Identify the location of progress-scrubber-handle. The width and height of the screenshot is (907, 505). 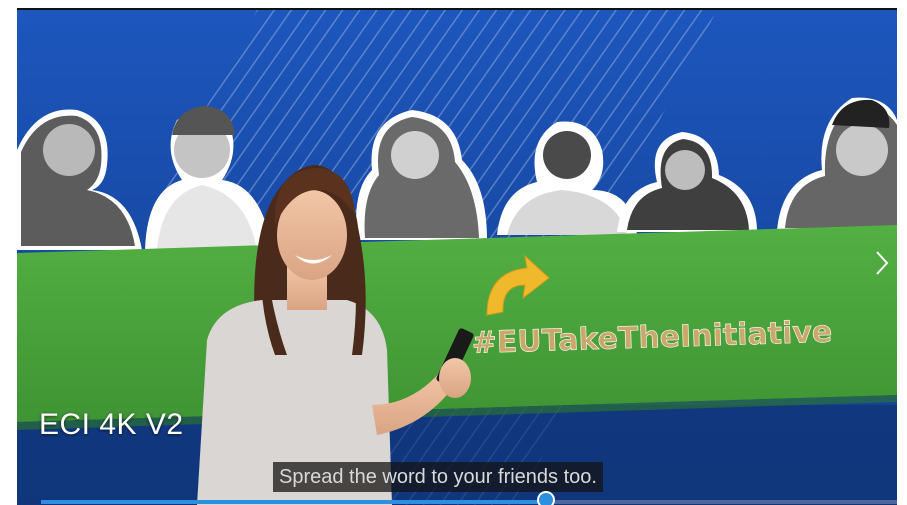
(546, 498).